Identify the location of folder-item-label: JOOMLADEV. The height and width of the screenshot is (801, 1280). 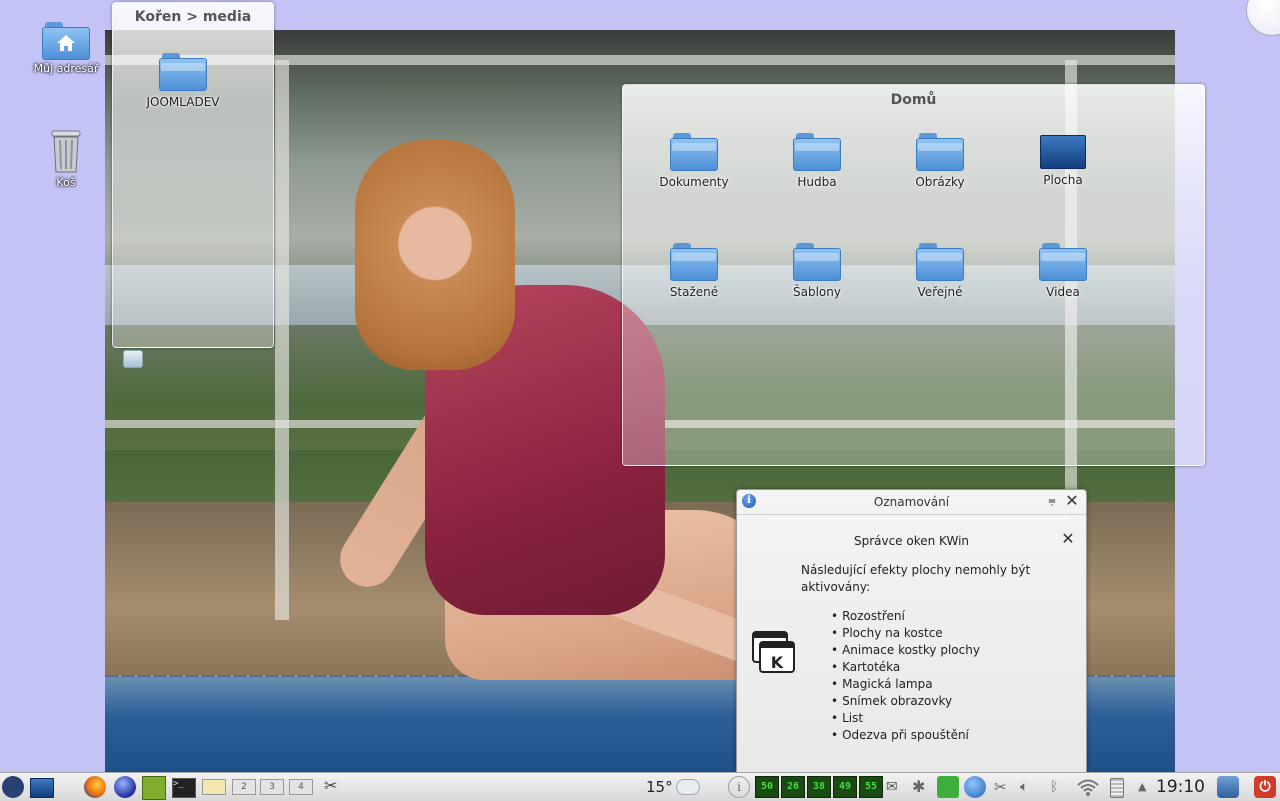
(183, 102).